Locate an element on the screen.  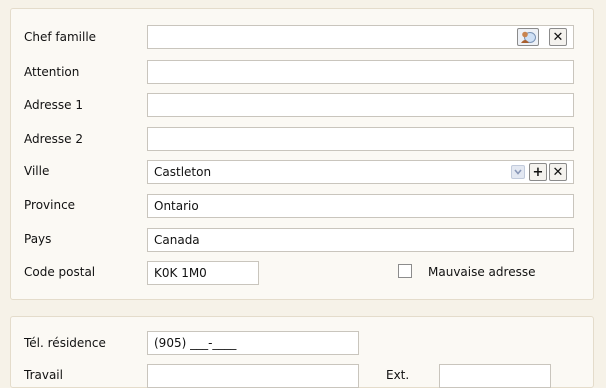
province-label: Province is located at coordinates (50, 205).